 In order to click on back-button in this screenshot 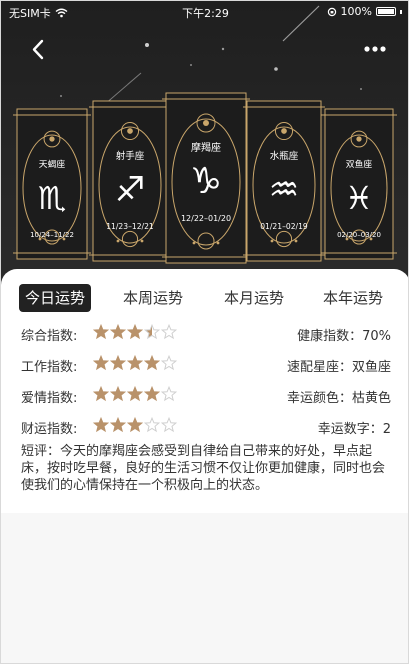, I will do `click(38, 50)`.